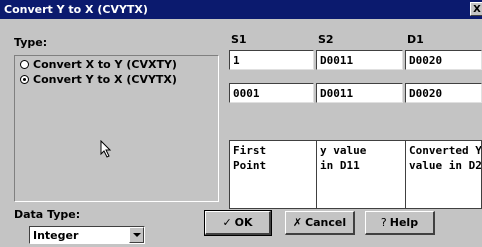 The width and height of the screenshot is (482, 247). What do you see at coordinates (326, 39) in the screenshot?
I see `column-s2: S2` at bounding box center [326, 39].